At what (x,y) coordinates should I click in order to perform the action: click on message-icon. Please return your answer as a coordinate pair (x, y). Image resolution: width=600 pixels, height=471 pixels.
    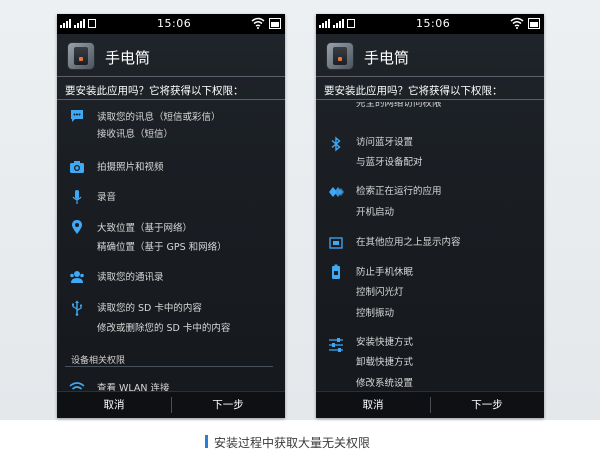
    Looking at the image, I should click on (77, 116).